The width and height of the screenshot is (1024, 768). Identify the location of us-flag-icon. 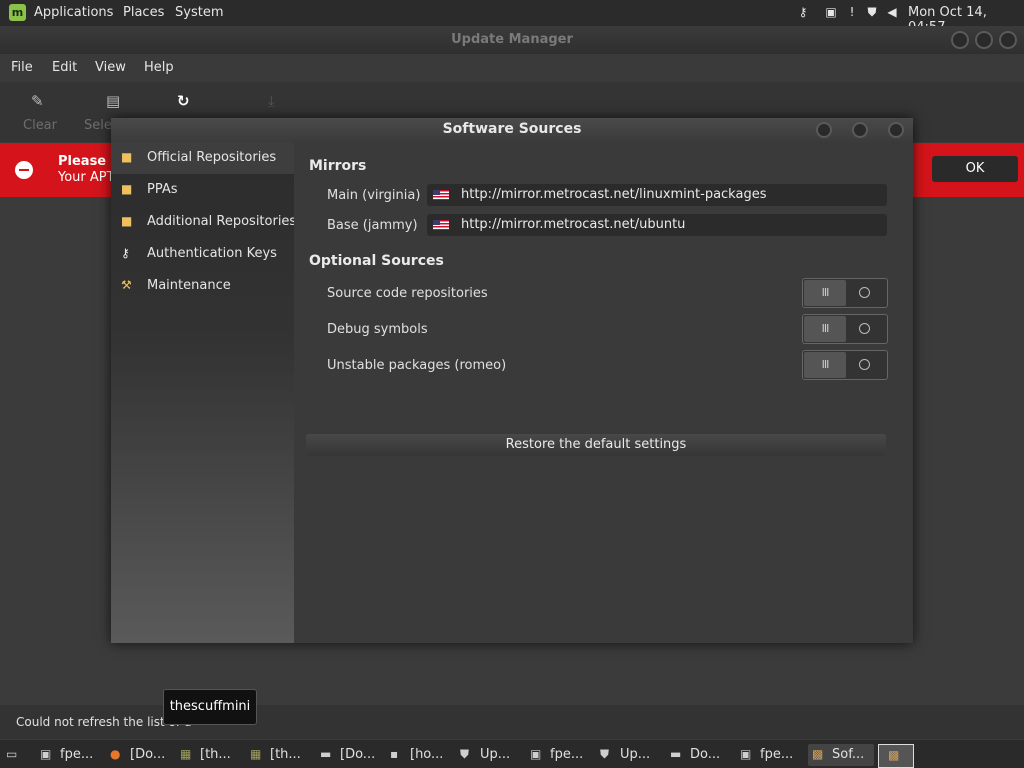
(441, 225).